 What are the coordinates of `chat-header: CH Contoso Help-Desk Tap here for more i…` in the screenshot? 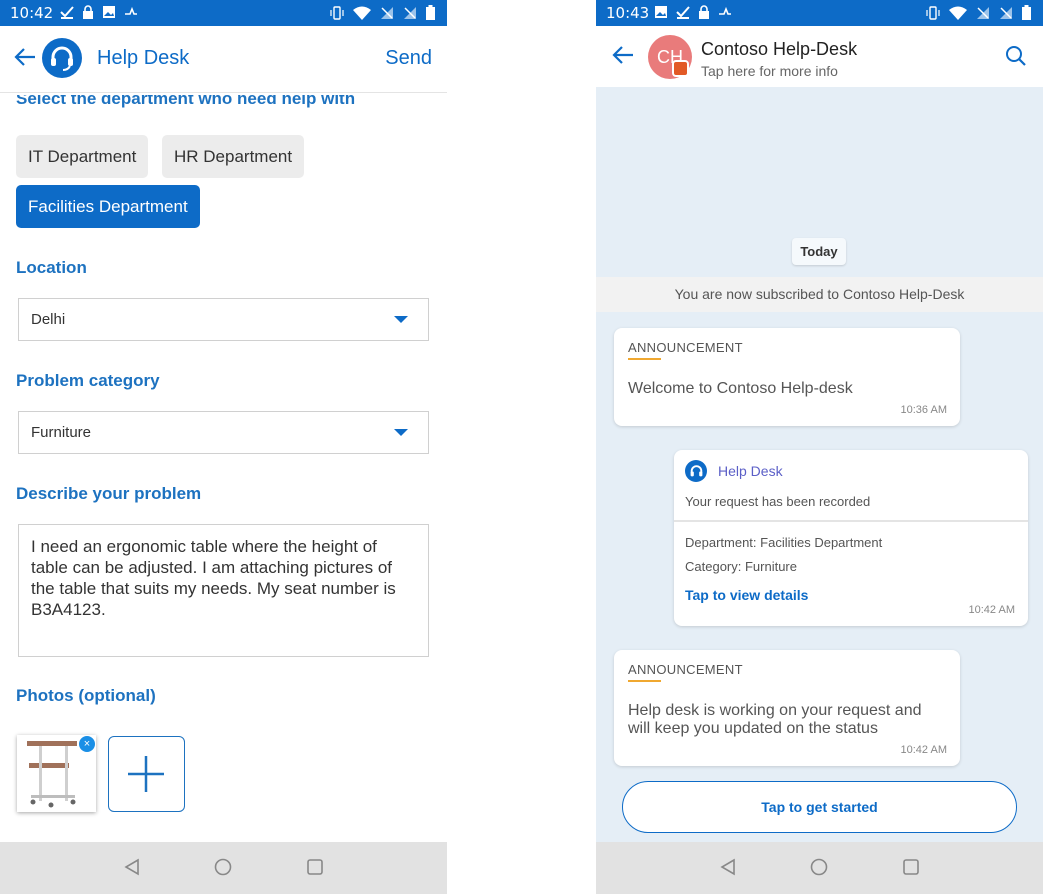 It's located at (819, 56).